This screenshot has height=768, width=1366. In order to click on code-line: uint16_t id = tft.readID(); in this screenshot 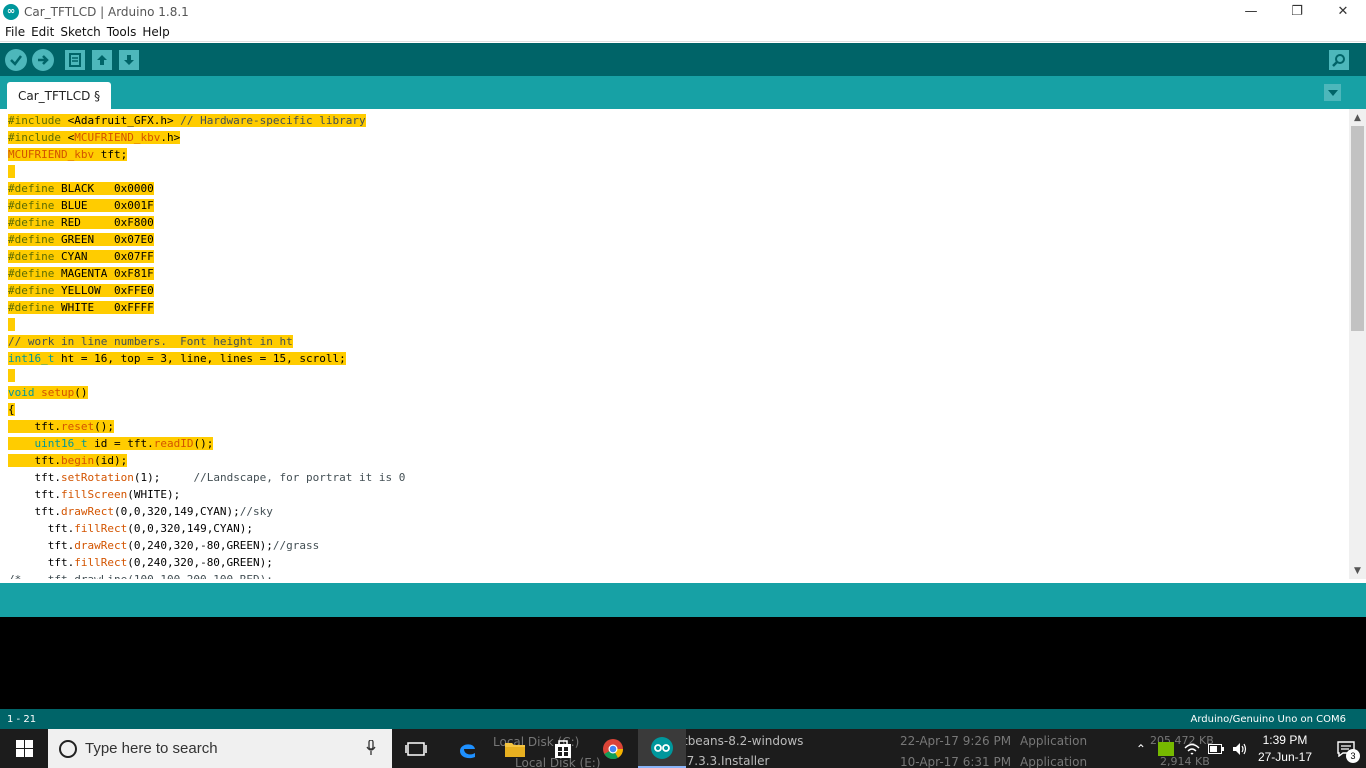, I will do `click(206, 443)`.